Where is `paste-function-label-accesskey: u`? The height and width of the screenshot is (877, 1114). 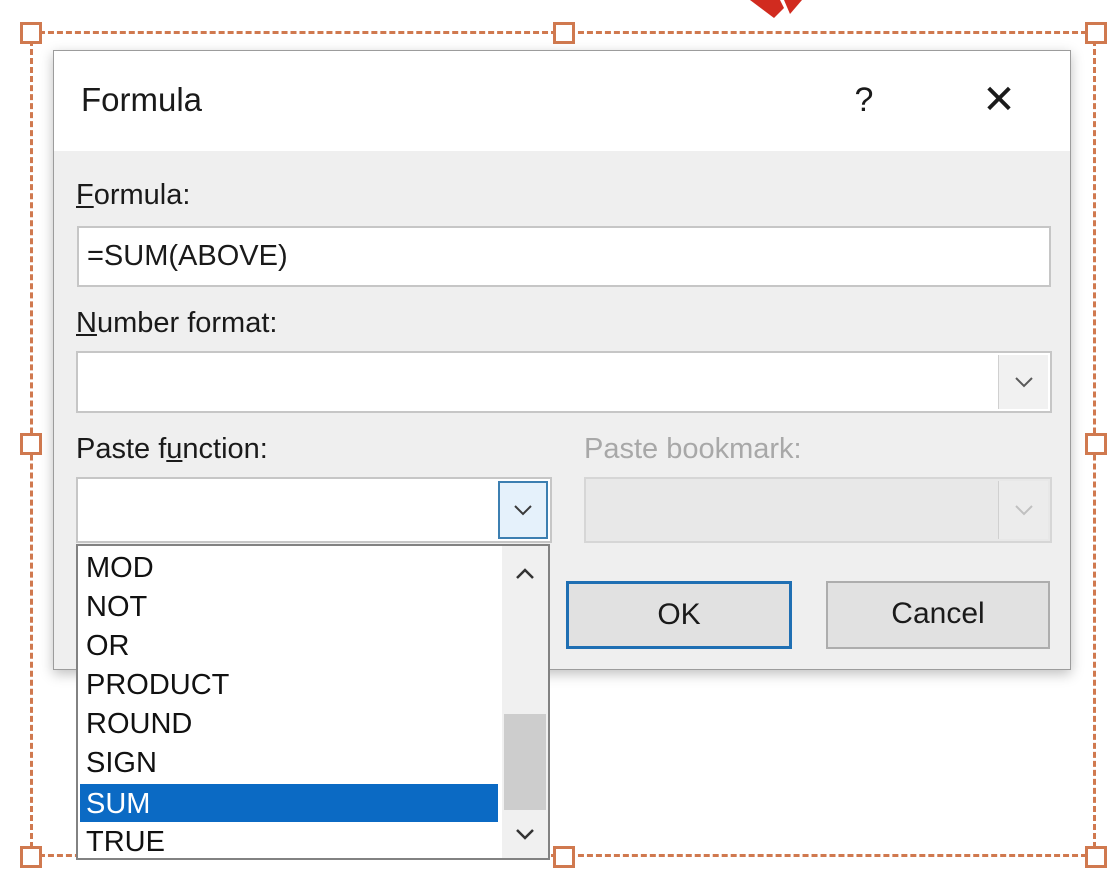
paste-function-label-accesskey: u is located at coordinates (174, 449).